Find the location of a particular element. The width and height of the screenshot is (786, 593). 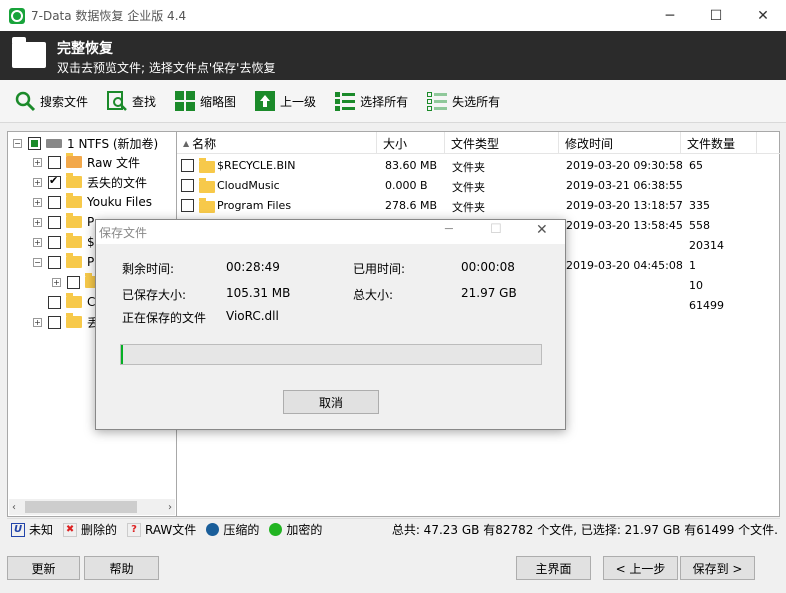

encrypted-icon is located at coordinates (276, 529).